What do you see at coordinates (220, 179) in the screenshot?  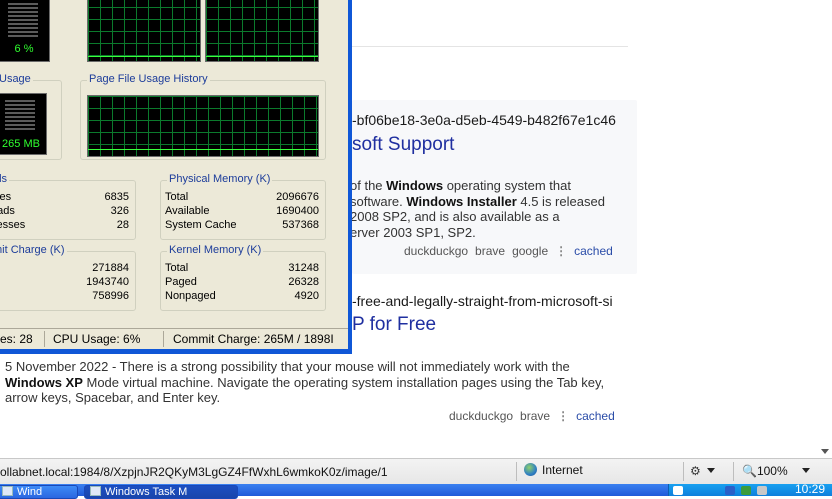 I see `physical-memory-title: Physical Memory (K)` at bounding box center [220, 179].